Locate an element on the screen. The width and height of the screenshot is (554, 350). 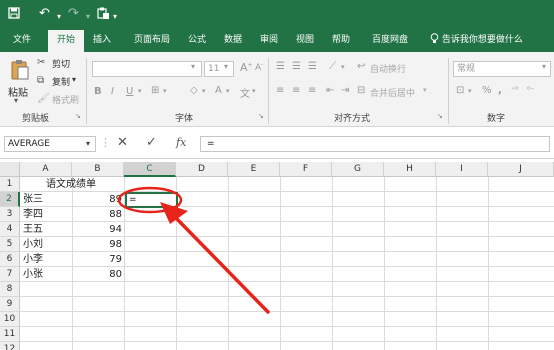
tab-file: 文件 is located at coordinates (22, 41).